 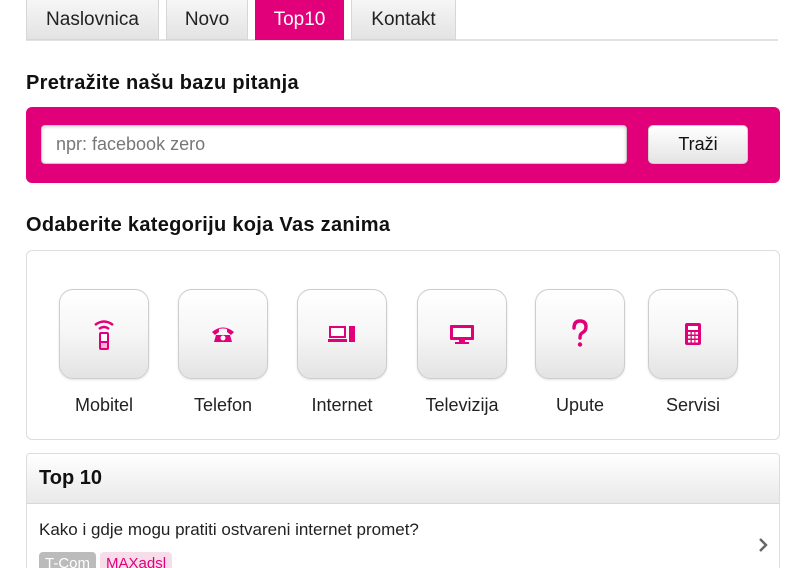 I want to click on category-label: Televizija, so click(x=462, y=405).